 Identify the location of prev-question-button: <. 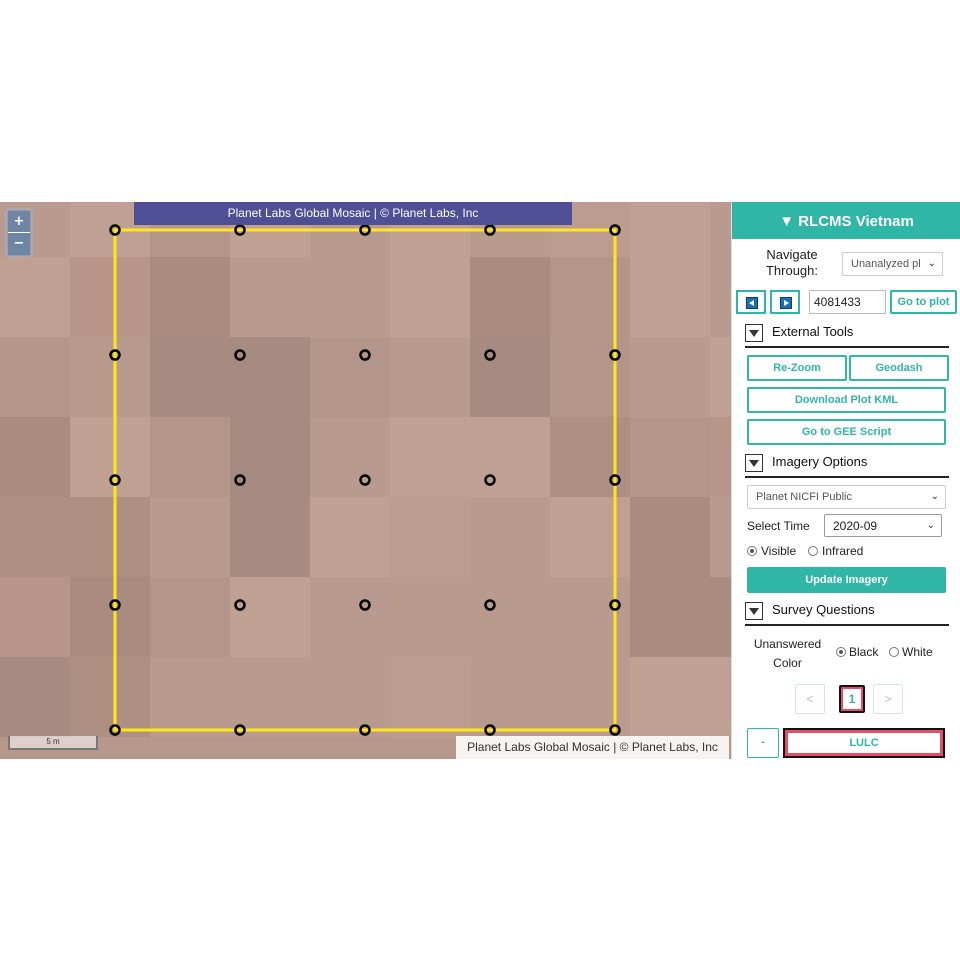
(810, 699).